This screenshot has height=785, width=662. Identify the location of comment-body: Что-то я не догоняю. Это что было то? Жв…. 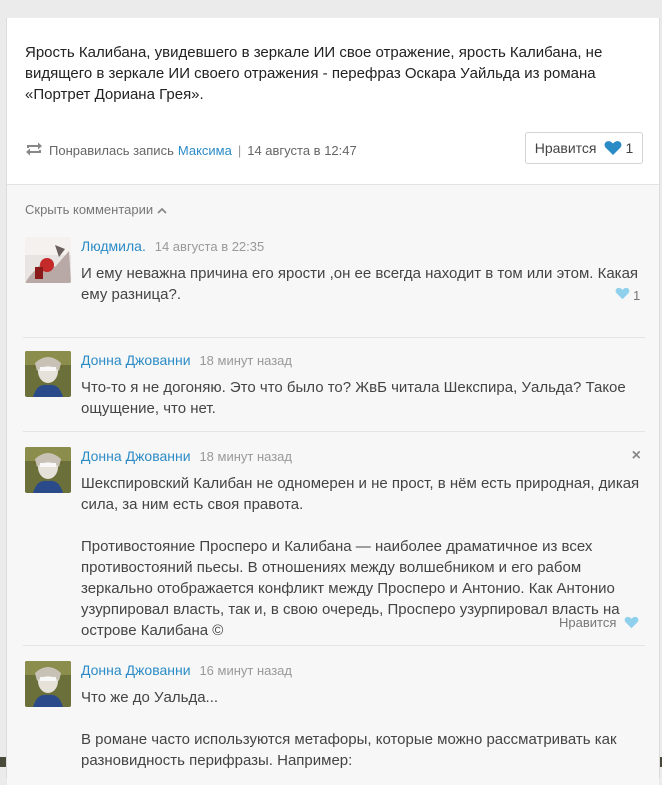
(361, 398).